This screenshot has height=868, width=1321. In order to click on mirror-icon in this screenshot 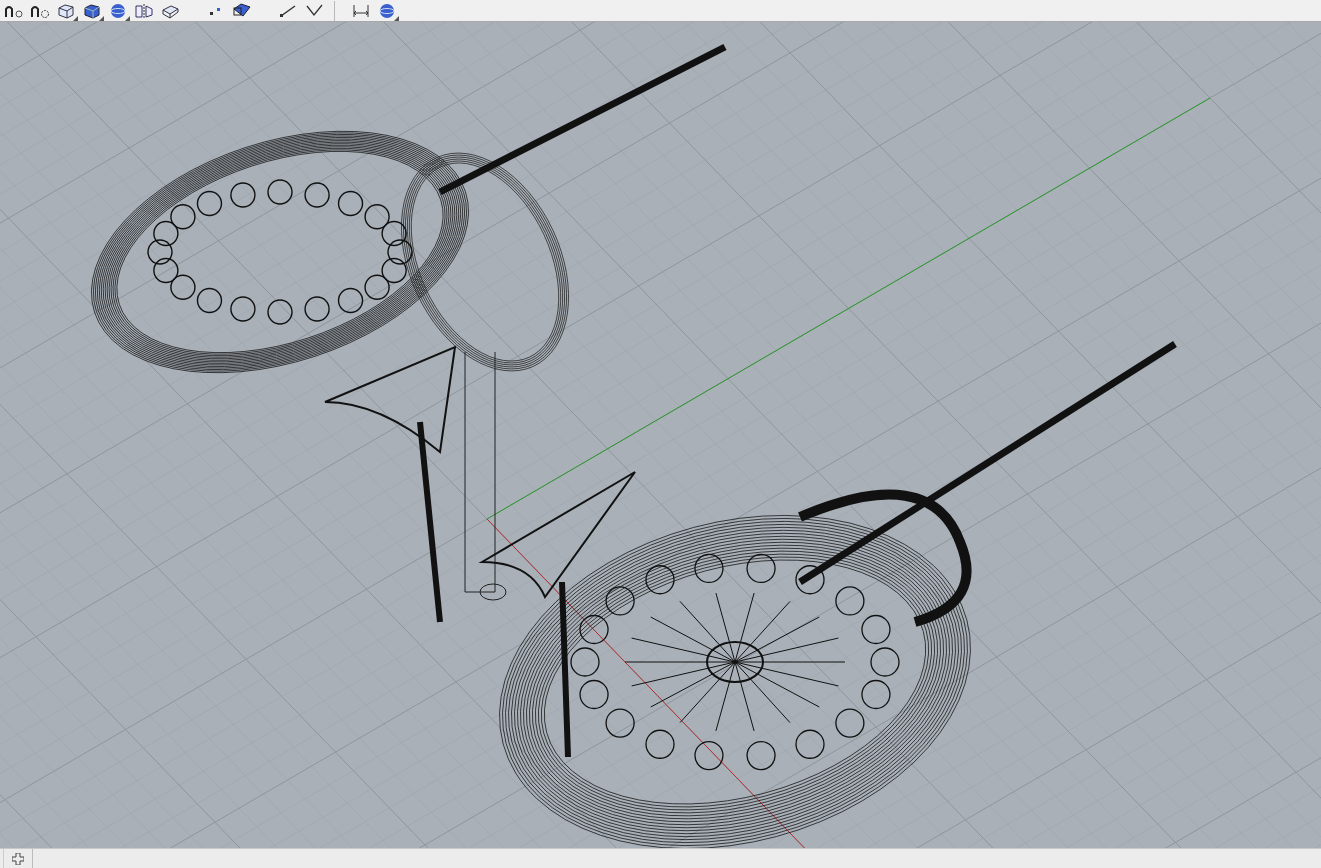, I will do `click(144, 10)`.